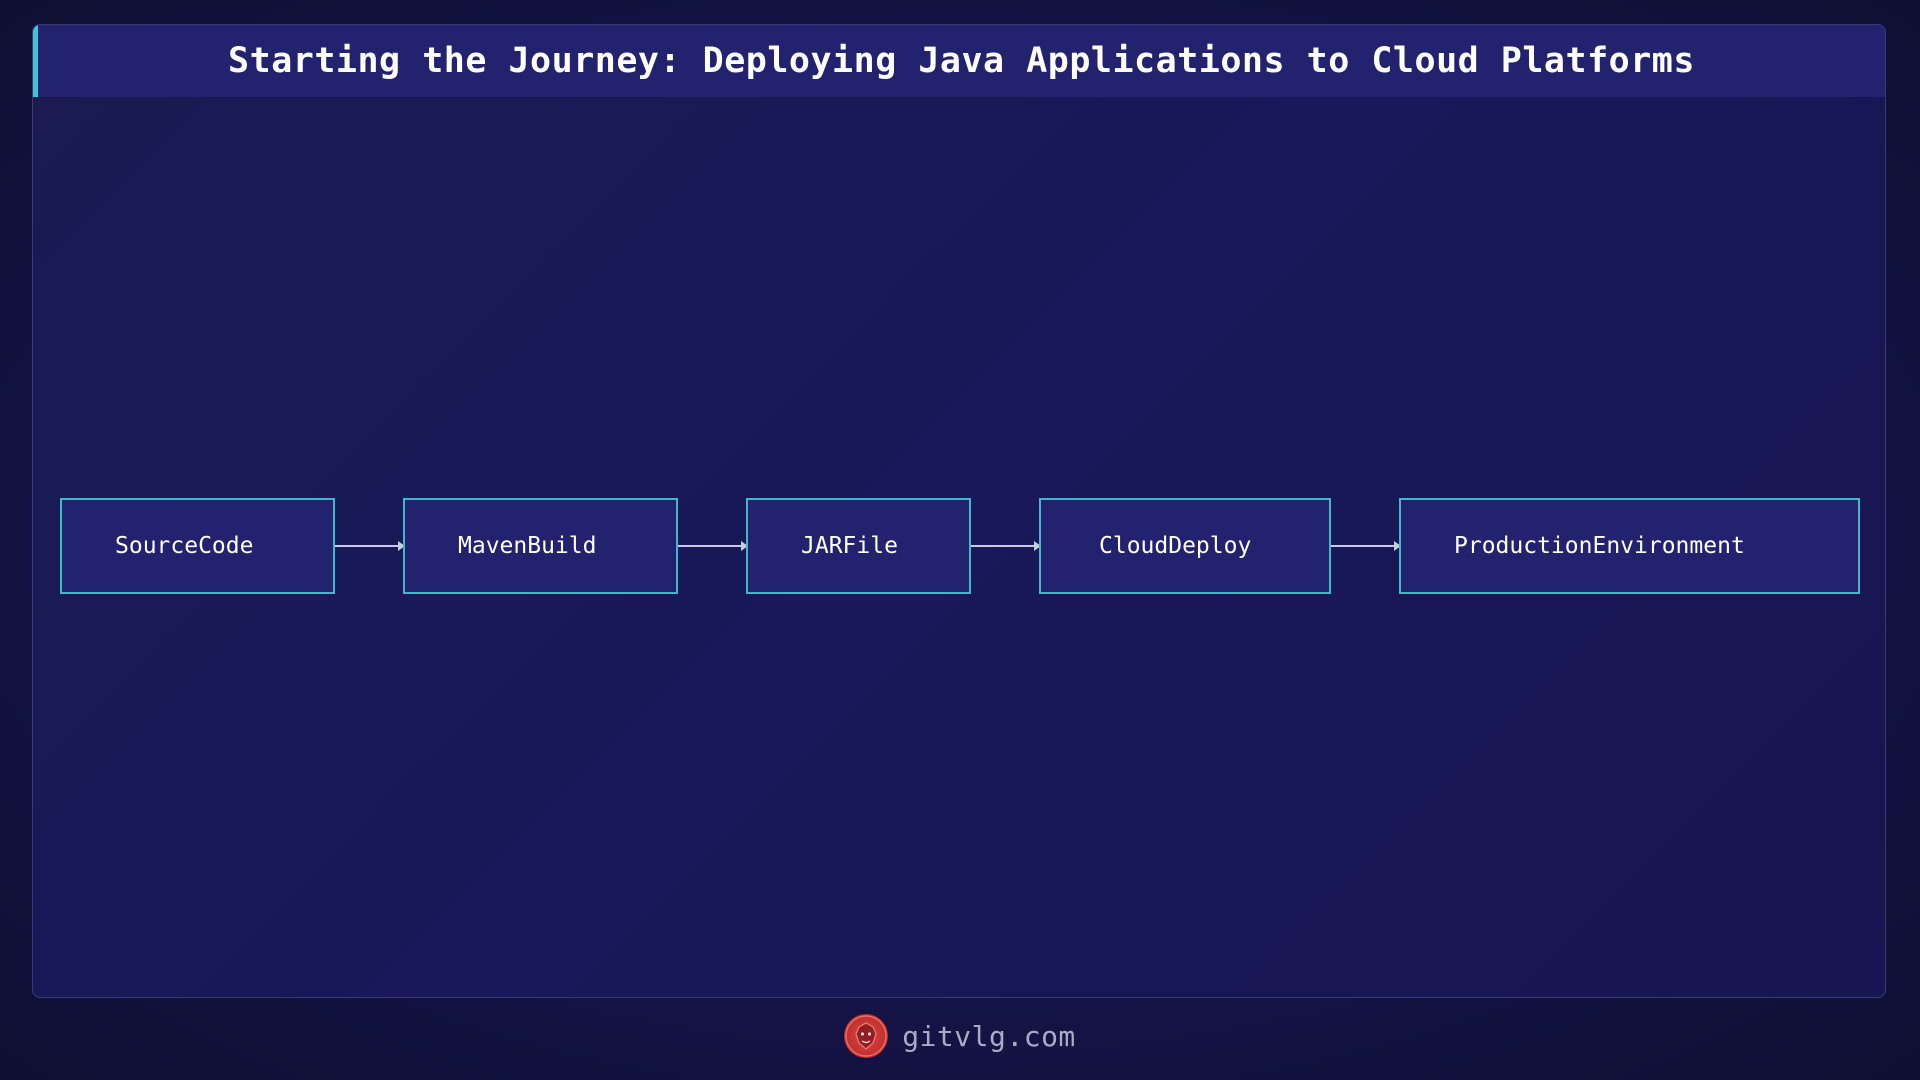 The image size is (1920, 1080). I want to click on footer: gitvlg.com, so click(960, 1036).